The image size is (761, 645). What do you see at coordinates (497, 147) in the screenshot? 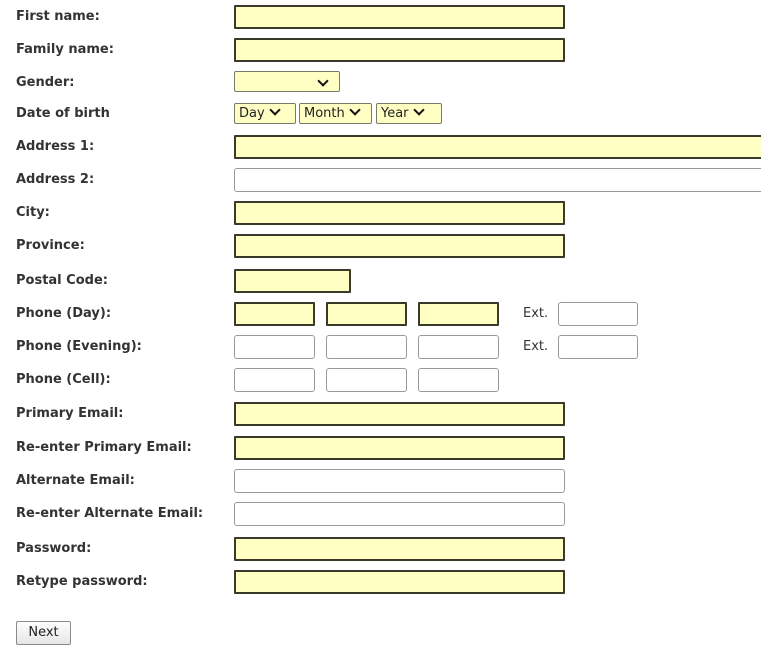
I see `address-1-input` at bounding box center [497, 147].